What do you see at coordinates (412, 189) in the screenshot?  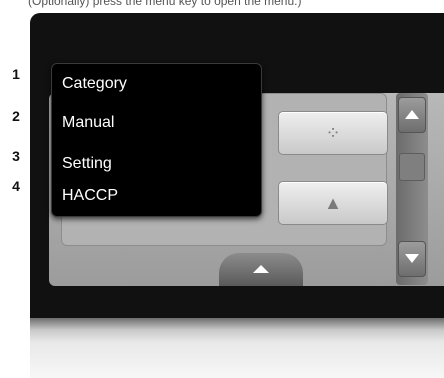 I see `scrollbar` at bounding box center [412, 189].